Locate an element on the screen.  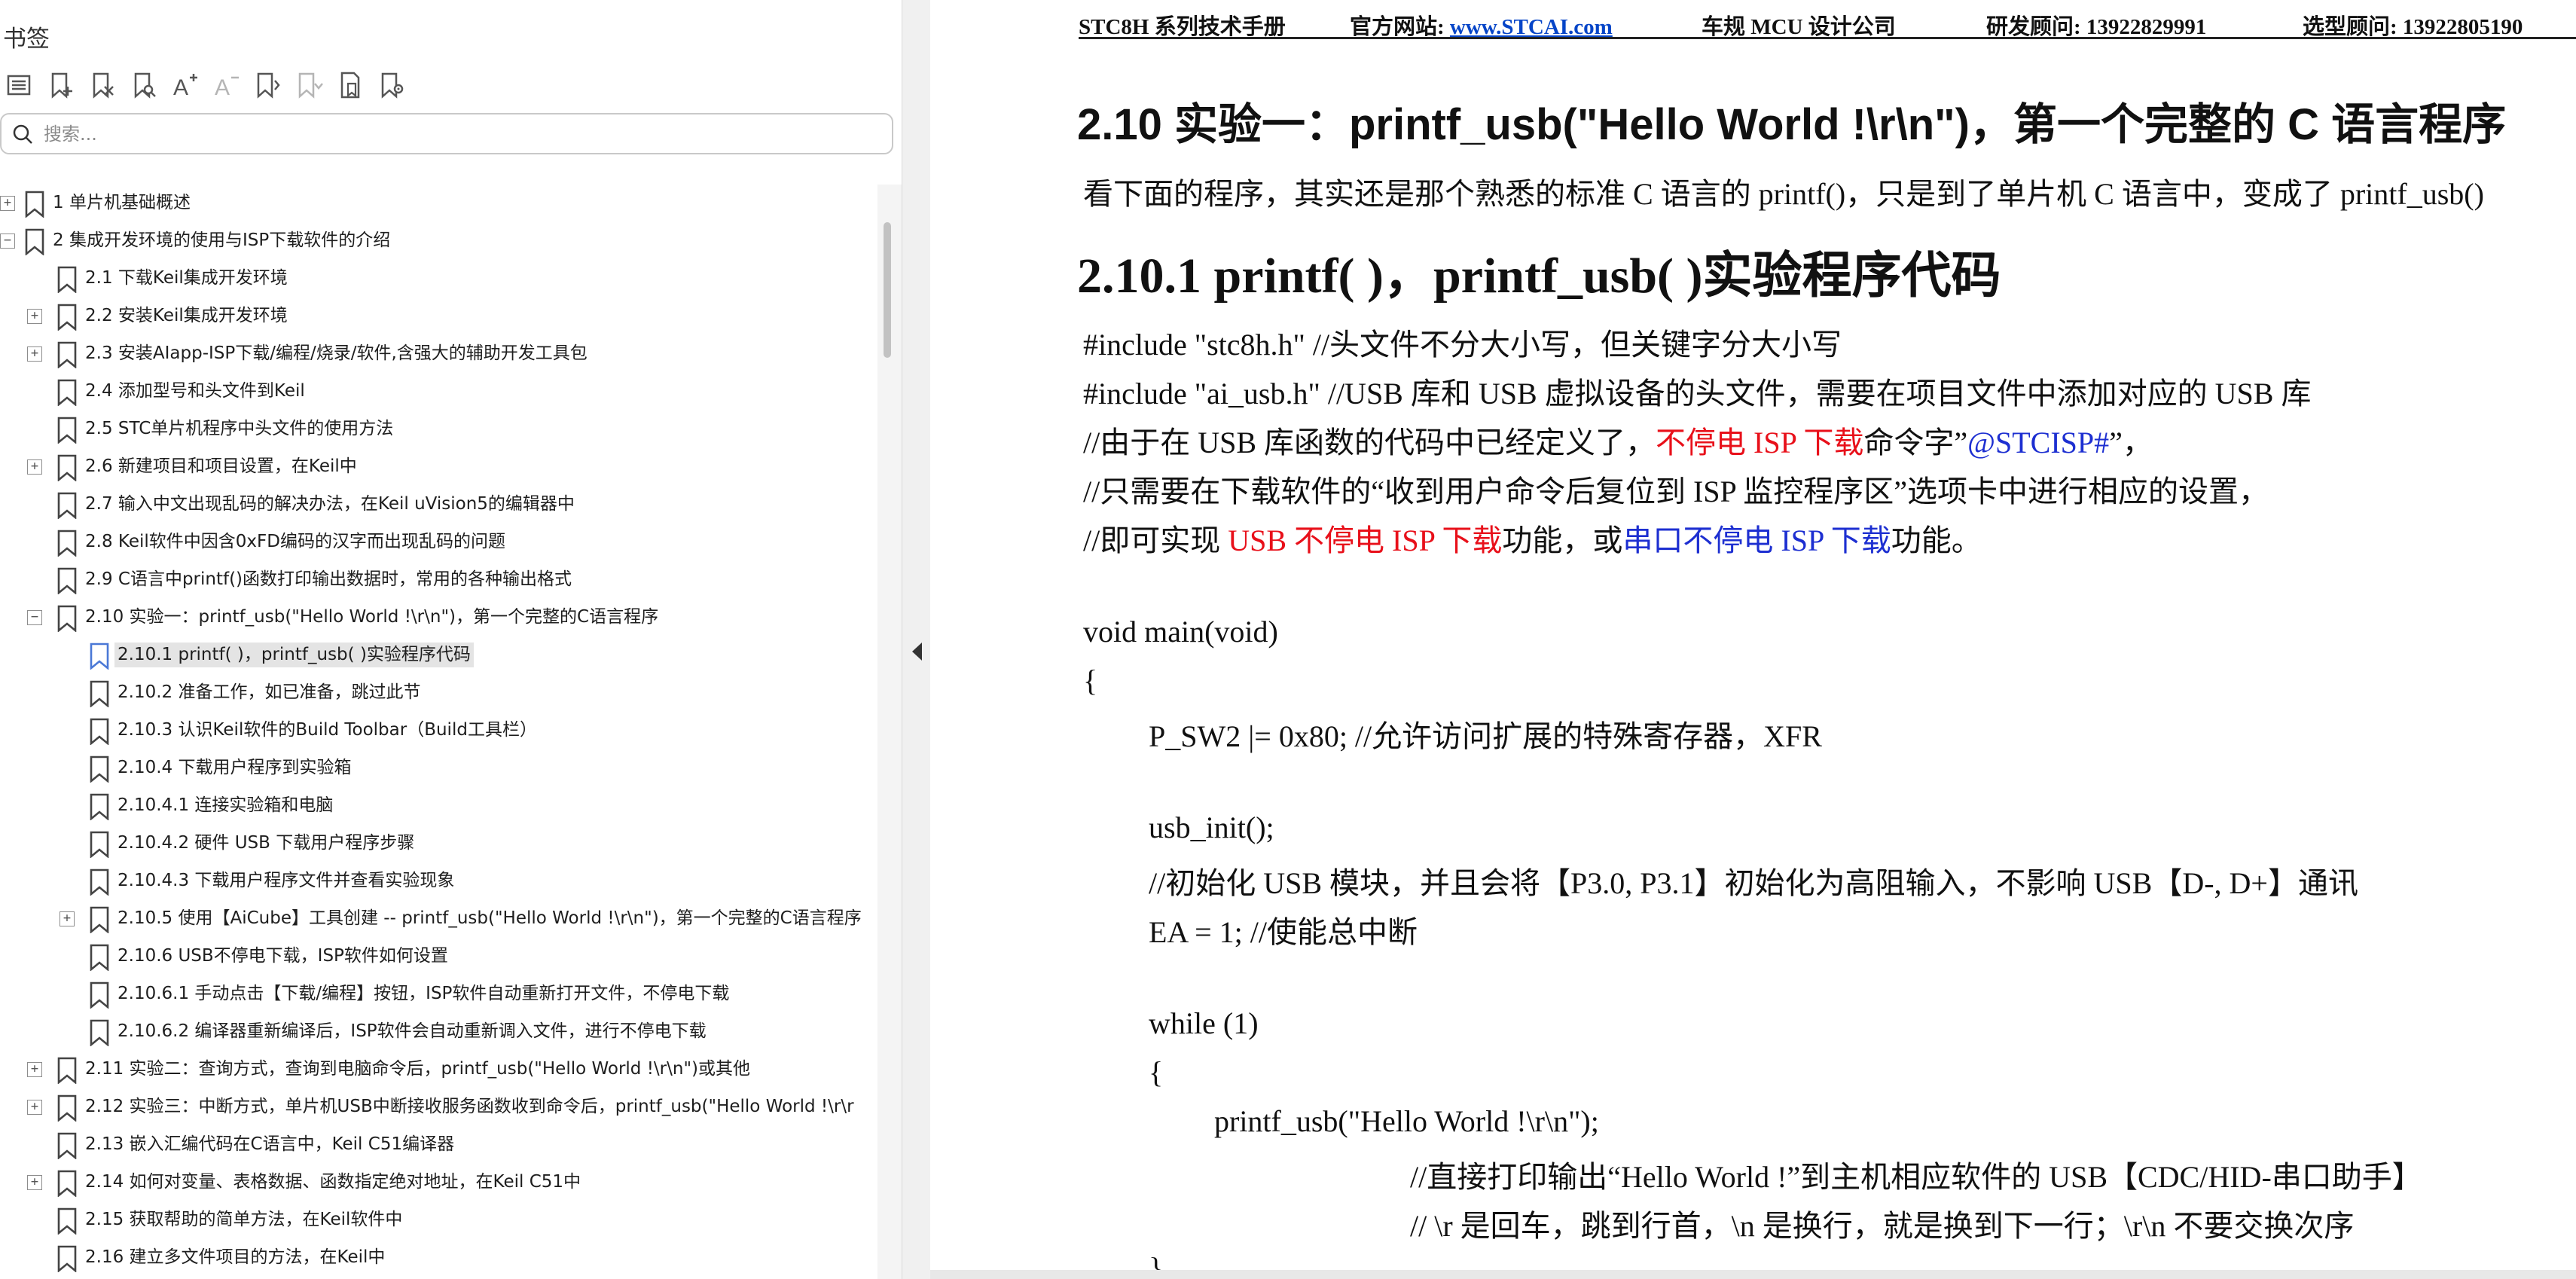
bookmark-label: 2.2 安装Keil集成开发环境 is located at coordinates (187, 315).